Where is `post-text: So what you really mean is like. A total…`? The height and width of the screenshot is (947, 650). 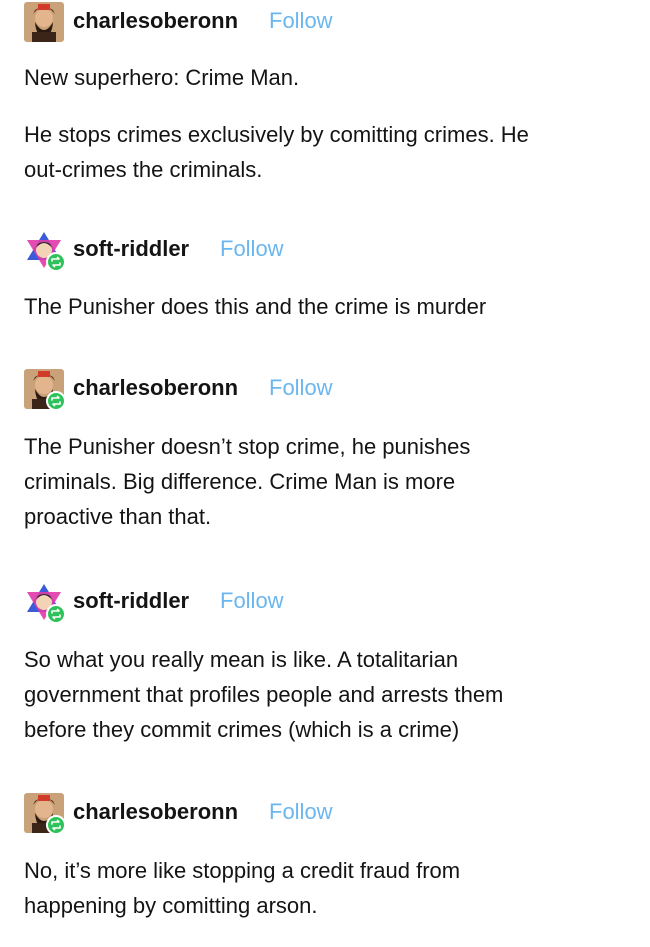
post-text: So what you really mean is like. A total… is located at coordinates (241, 659).